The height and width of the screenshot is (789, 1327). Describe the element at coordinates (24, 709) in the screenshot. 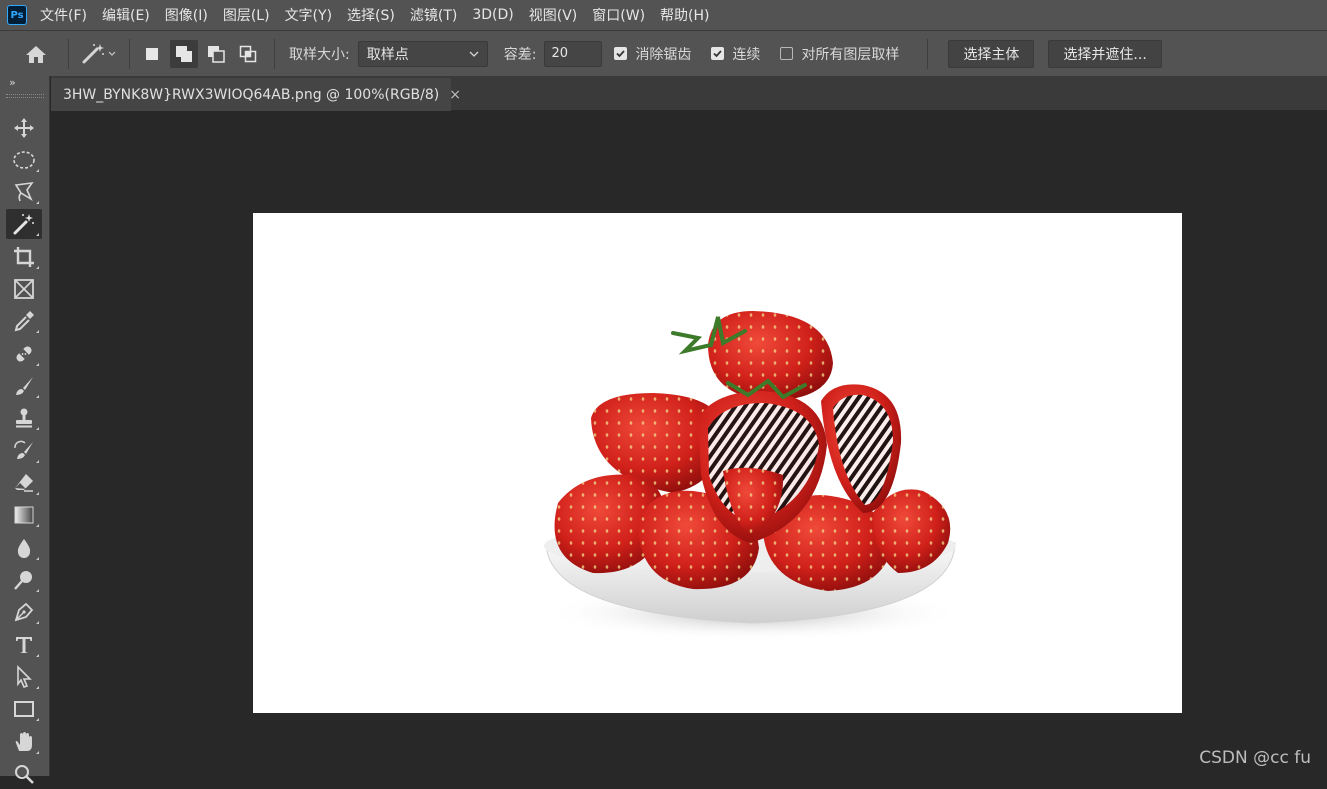

I see `rectangle-tool-icon` at that location.